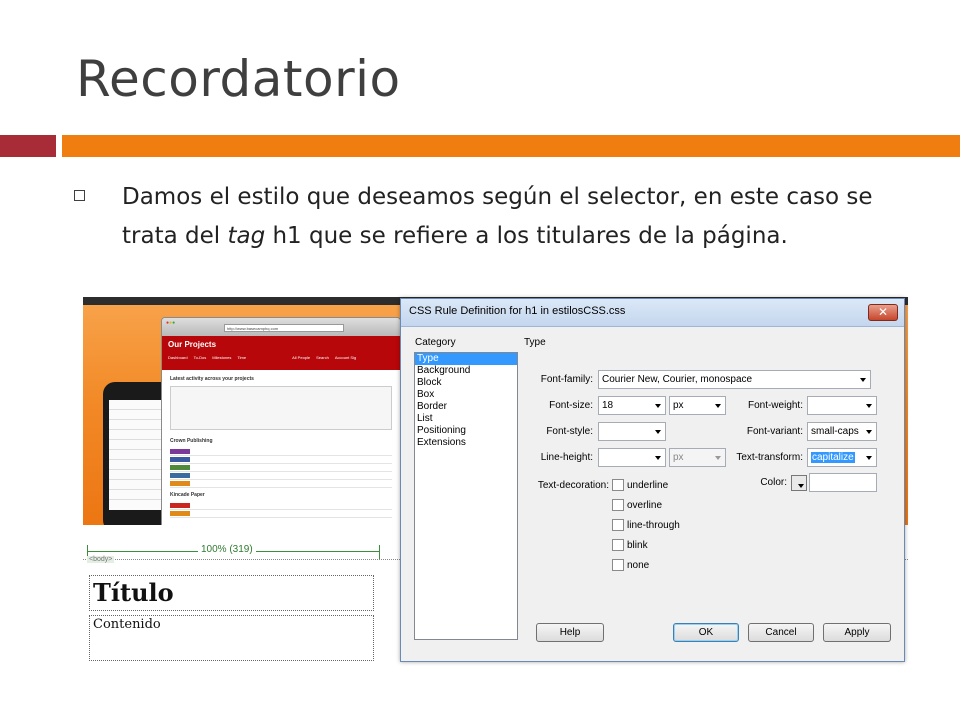 Image resolution: width=960 pixels, height=720 pixels. What do you see at coordinates (645, 505) in the screenshot?
I see `overline-label: overline` at bounding box center [645, 505].